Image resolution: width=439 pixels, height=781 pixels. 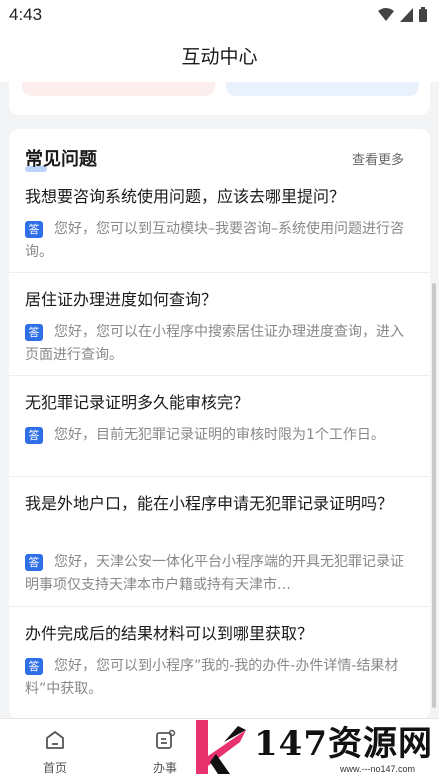 What do you see at coordinates (406, 14) in the screenshot?
I see `signal-icon` at bounding box center [406, 14].